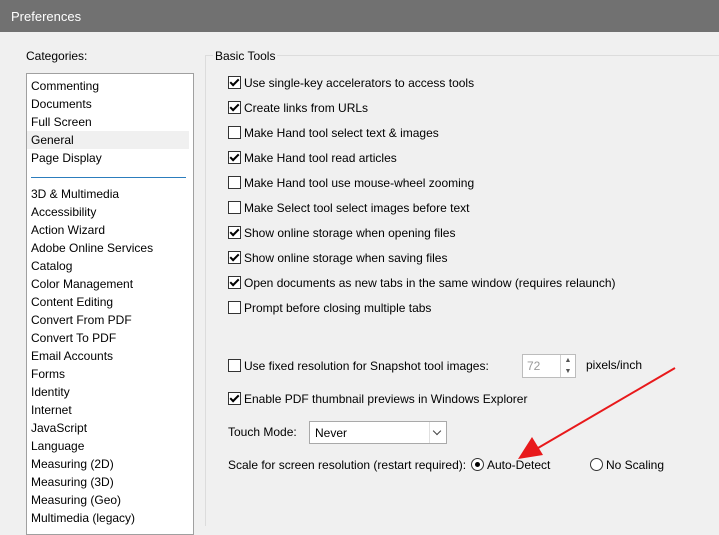 Image resolution: width=719 pixels, height=535 pixels. I want to click on category-item: Measuring (3D), so click(109, 482).